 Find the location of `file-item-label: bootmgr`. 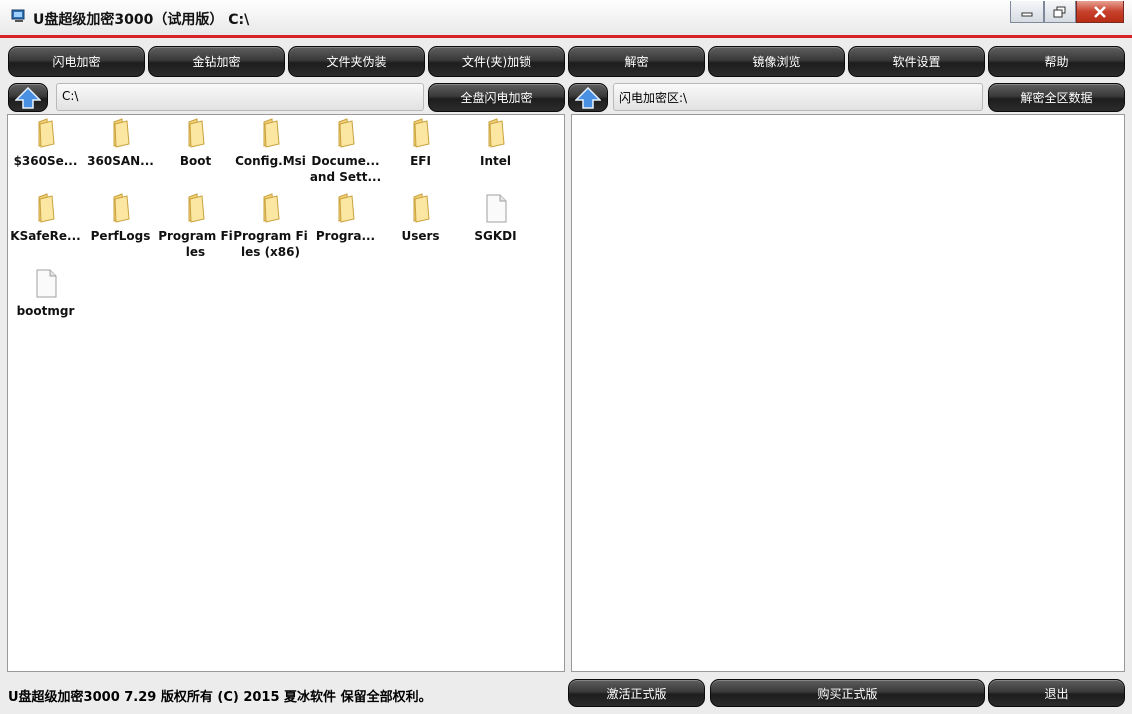

file-item-label: bootmgr is located at coordinates (45, 311).